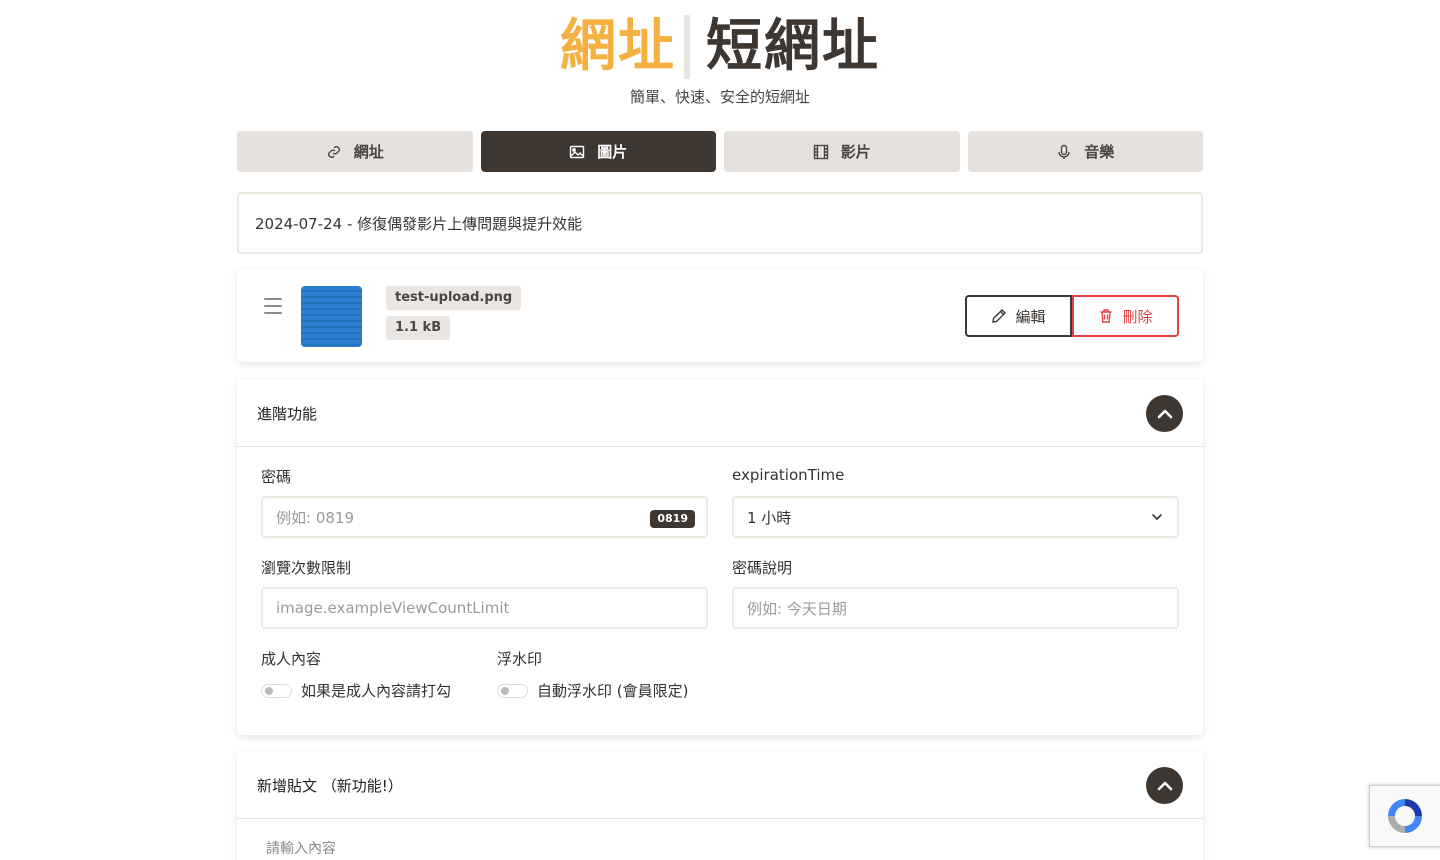 This screenshot has height=860, width=1440. I want to click on tab-music-label: 音樂, so click(1099, 152).